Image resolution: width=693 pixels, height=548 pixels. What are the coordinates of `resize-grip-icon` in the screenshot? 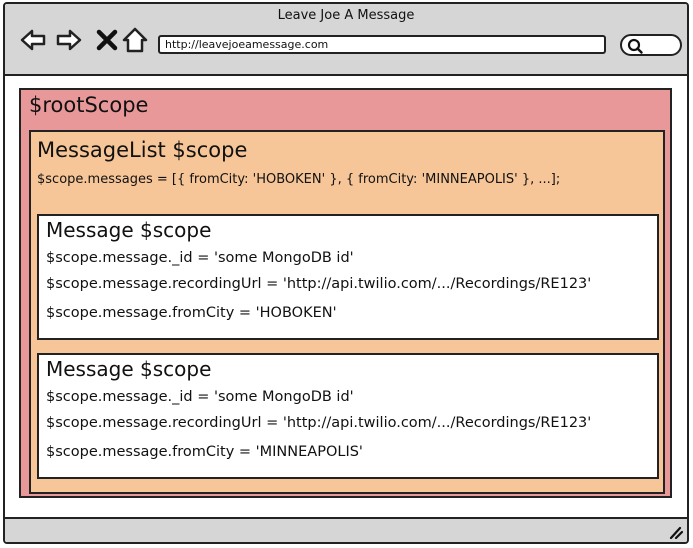 It's located at (675, 532).